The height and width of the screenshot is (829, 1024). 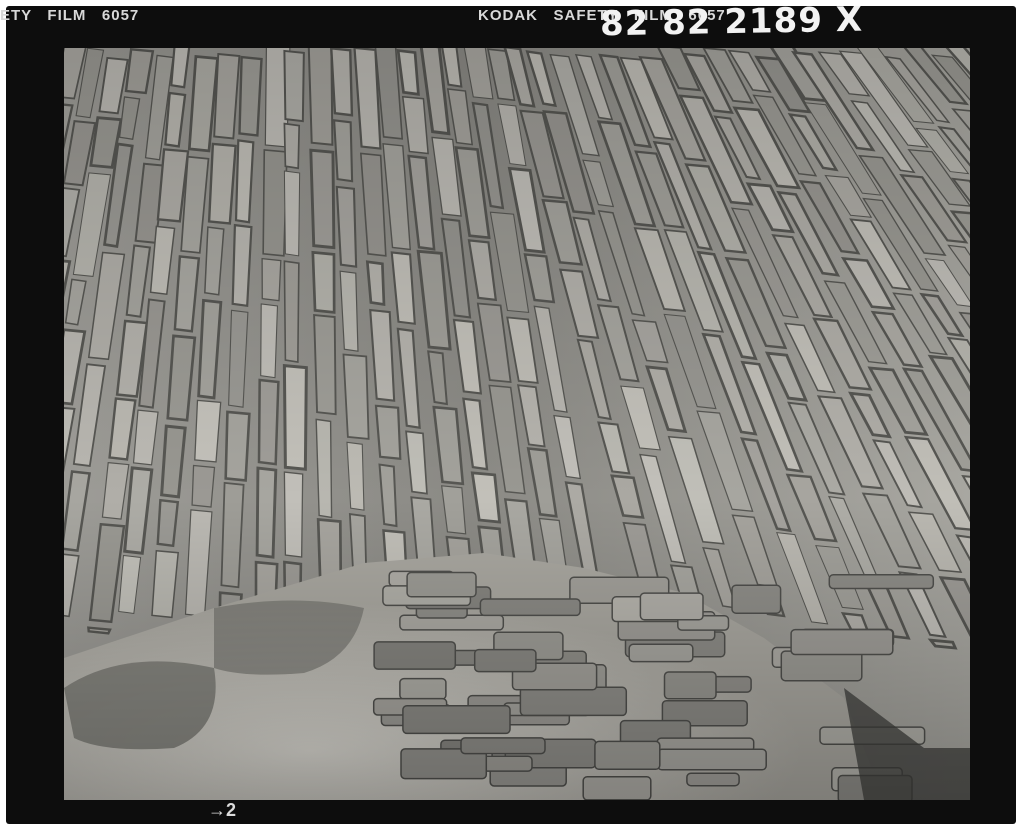 What do you see at coordinates (70, 15) in the screenshot?
I see `film-edge-text-left: ETY FILM 6057` at bounding box center [70, 15].